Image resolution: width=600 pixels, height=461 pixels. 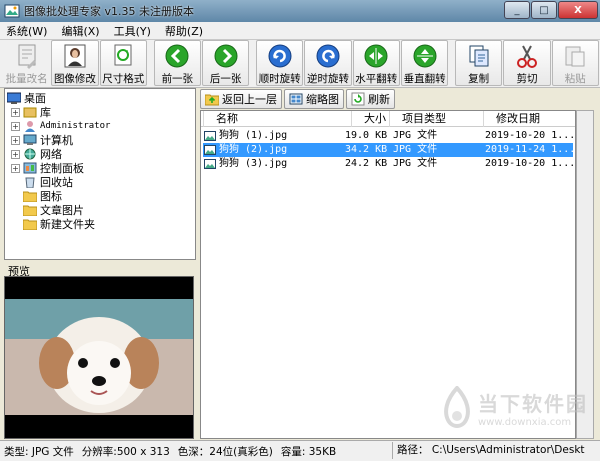 What do you see at coordinates (12, 11) in the screenshot?
I see `app-icon` at bounding box center [12, 11].